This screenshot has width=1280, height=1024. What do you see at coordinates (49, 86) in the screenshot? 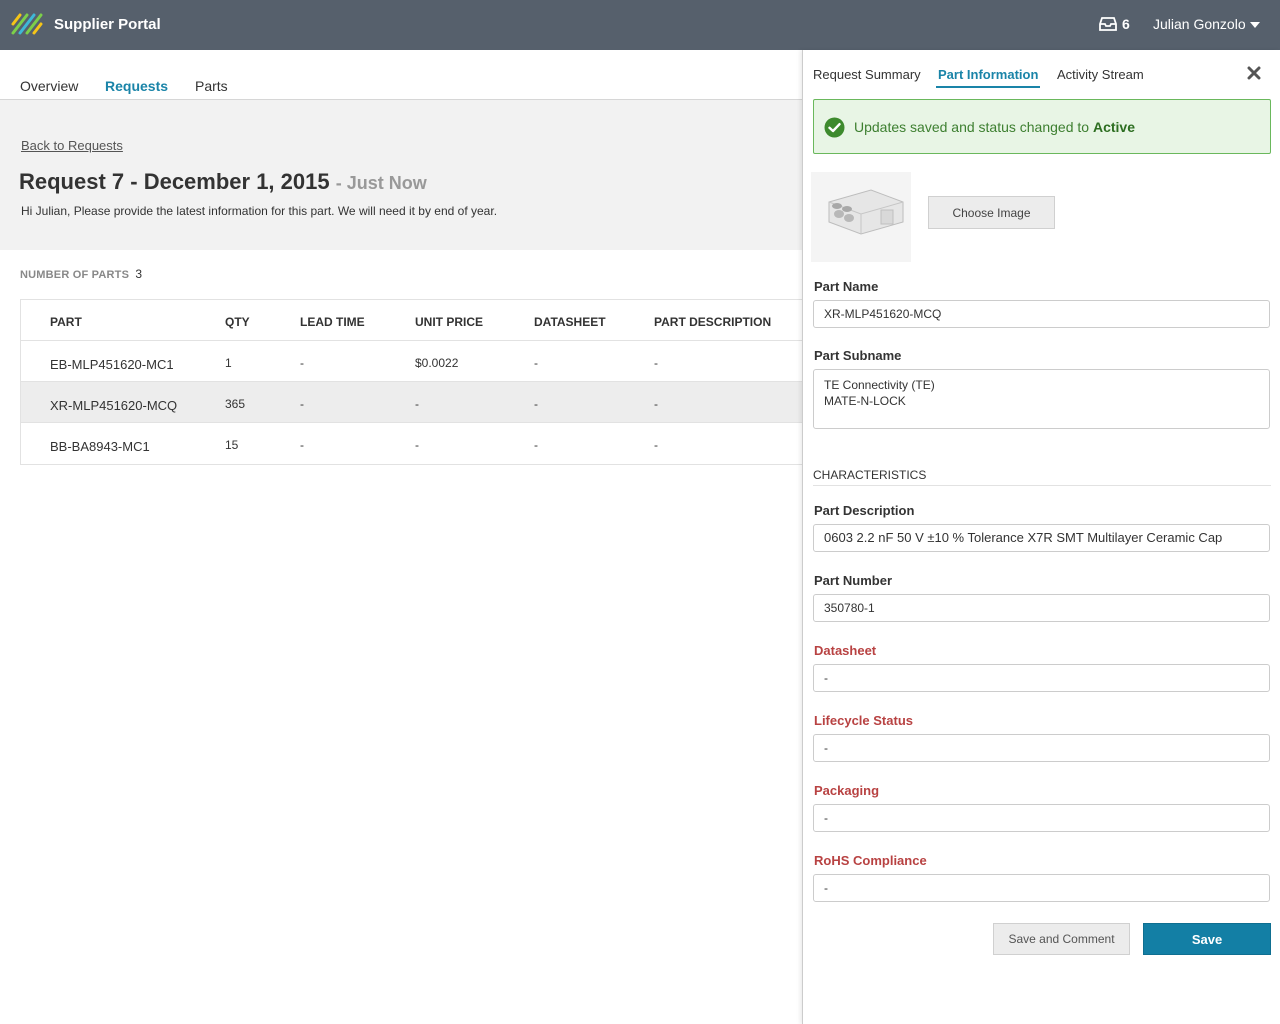
I see `tab-overview: Overview` at bounding box center [49, 86].